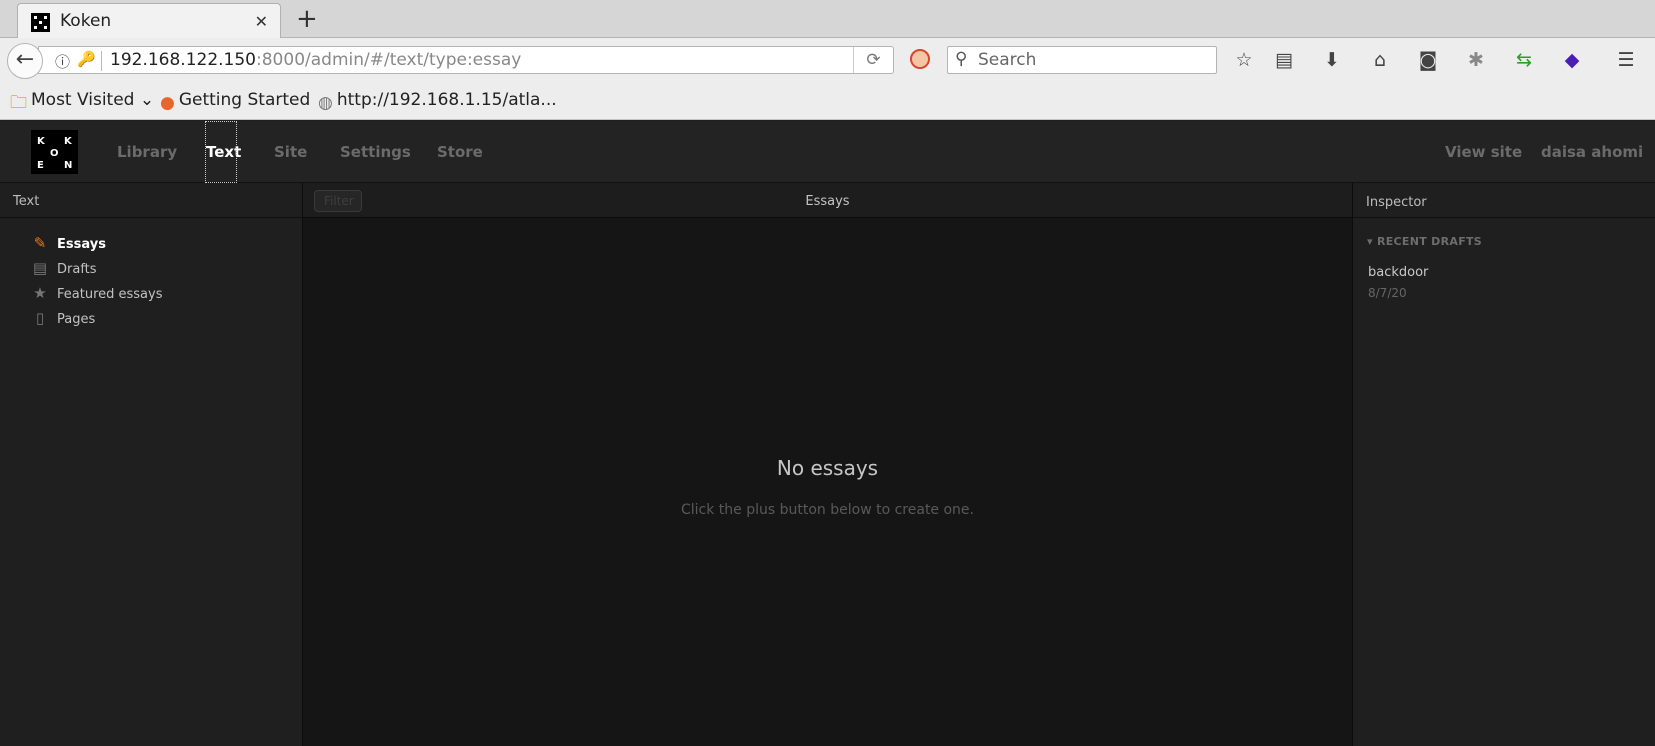 The width and height of the screenshot is (1655, 746). What do you see at coordinates (147, 100) in the screenshot?
I see `chevron-down-icon: ⌄` at bounding box center [147, 100].